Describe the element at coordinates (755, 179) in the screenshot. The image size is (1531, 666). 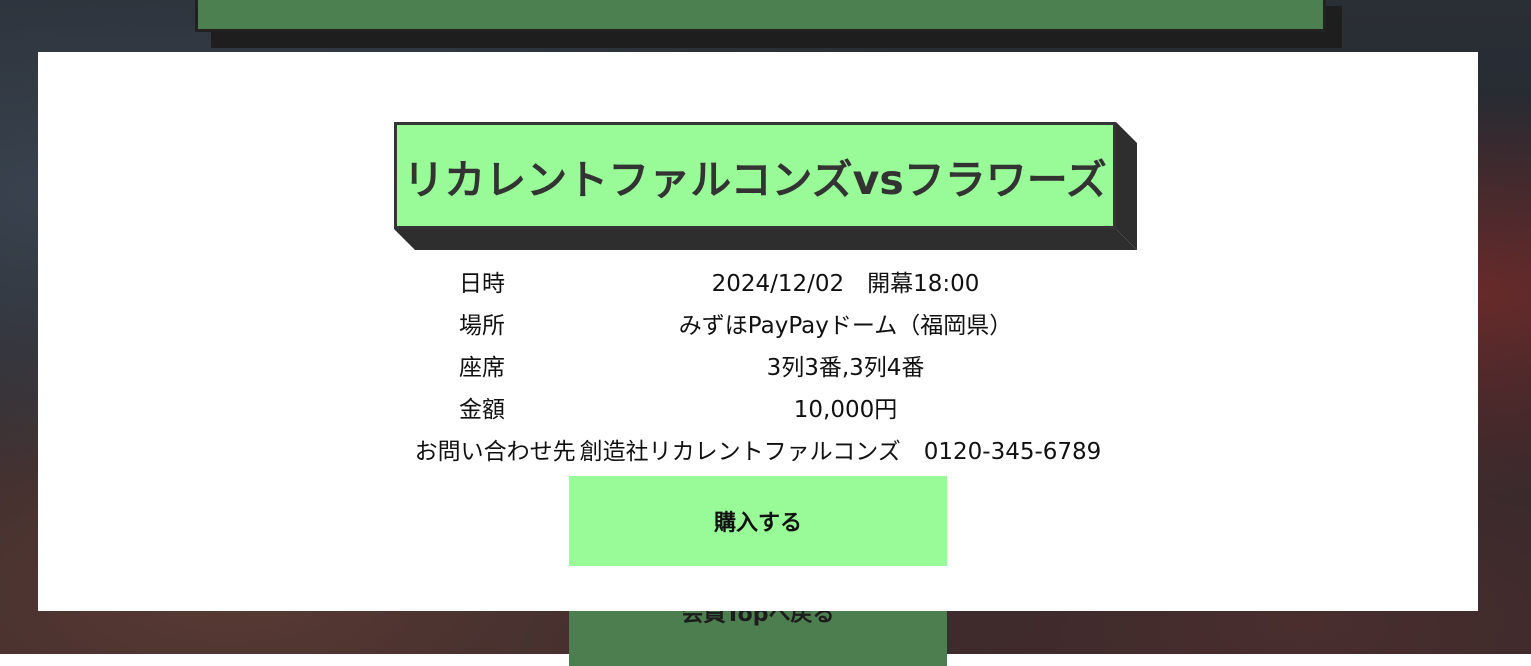
I see `event-title: リカレントファルコンズvsフラワーズ` at that location.